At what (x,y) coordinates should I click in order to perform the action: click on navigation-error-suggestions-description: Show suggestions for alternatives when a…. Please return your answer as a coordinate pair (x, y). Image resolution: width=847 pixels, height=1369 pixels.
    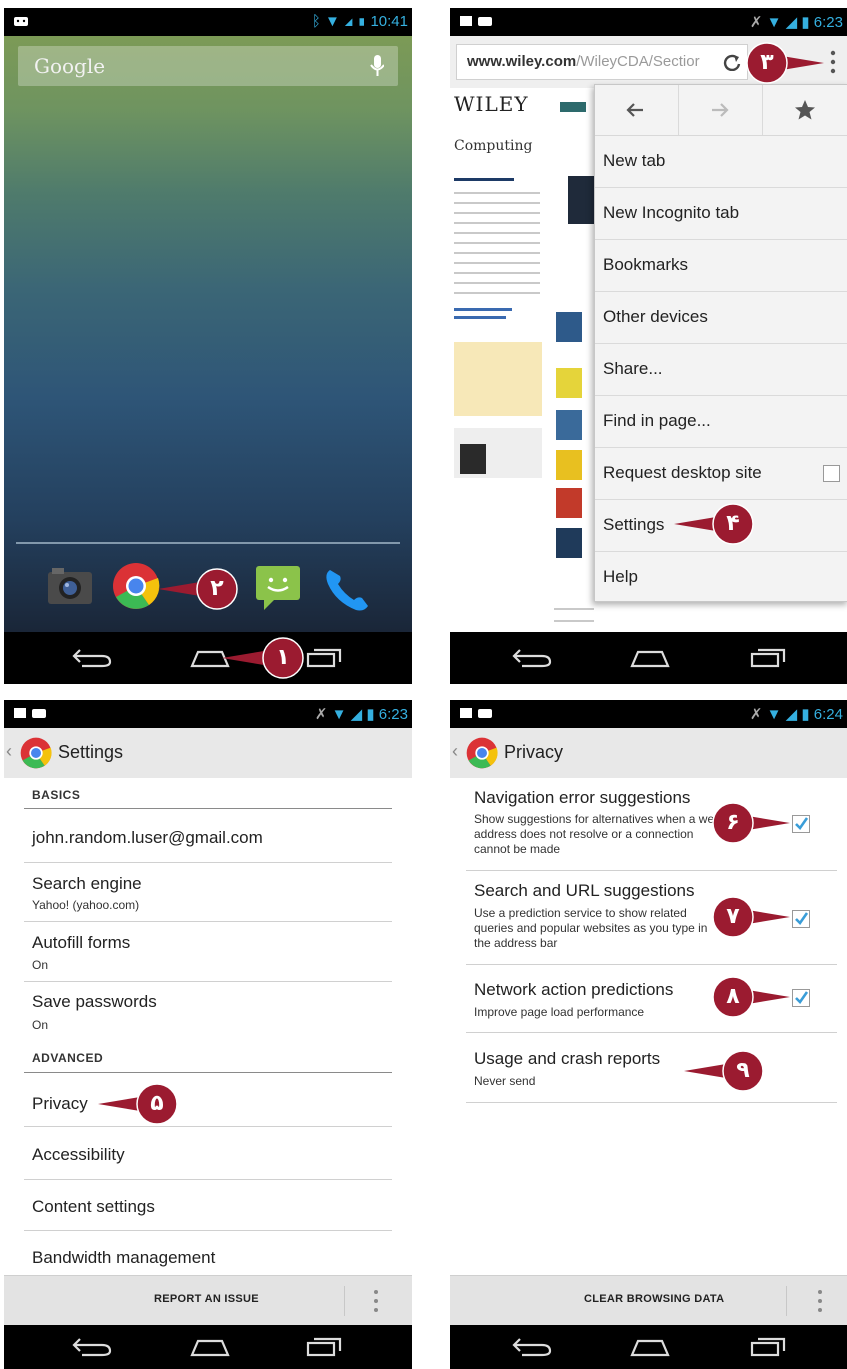
    Looking at the image, I should click on (597, 834).